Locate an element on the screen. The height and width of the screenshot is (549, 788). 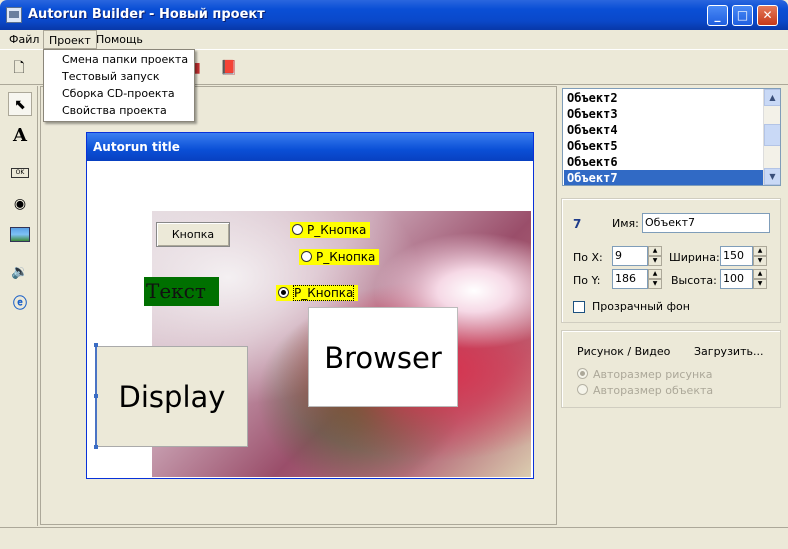
canvas-radio-object-3: Р_Кнопка is located at coordinates (317, 293).